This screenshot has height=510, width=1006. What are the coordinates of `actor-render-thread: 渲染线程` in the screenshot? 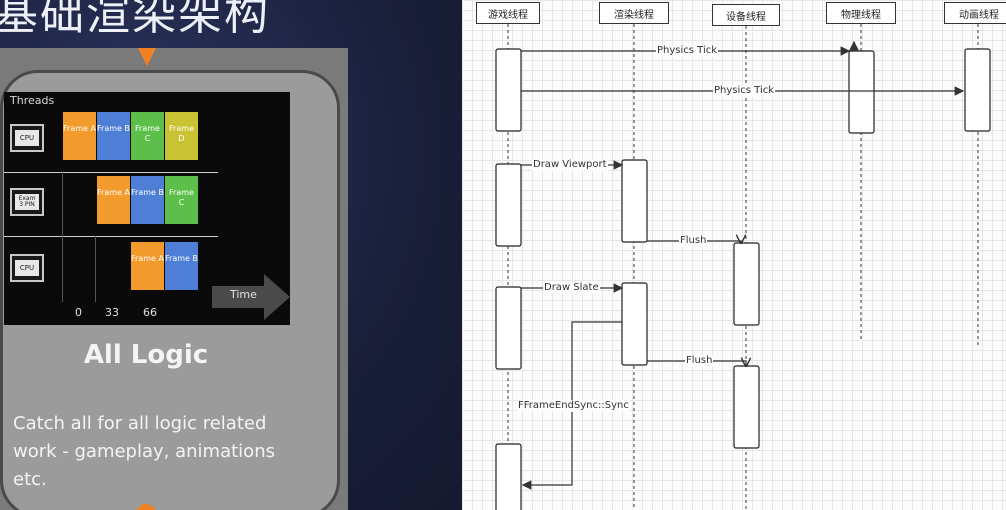 It's located at (634, 13).